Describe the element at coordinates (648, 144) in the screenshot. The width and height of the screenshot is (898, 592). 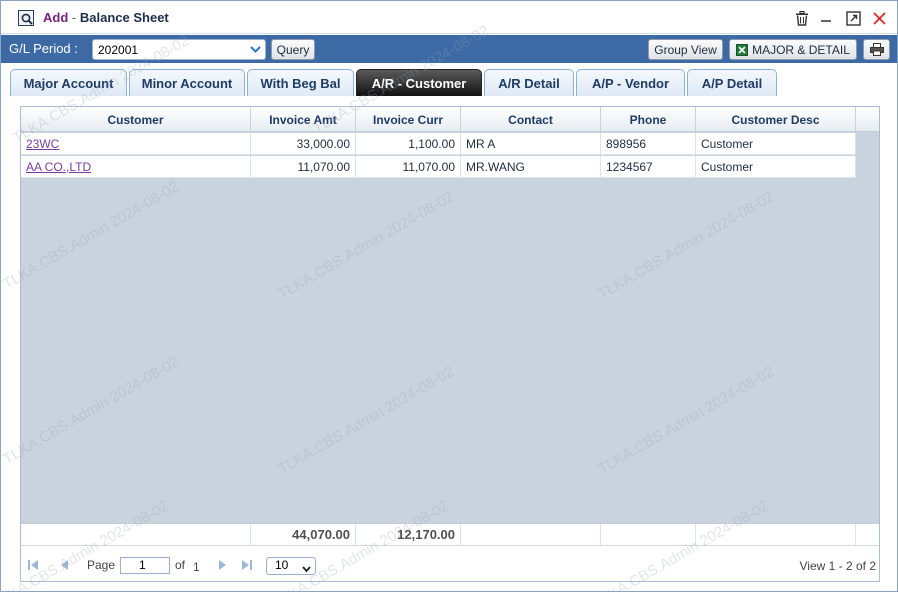
I see `phone-cell: 898956` at that location.